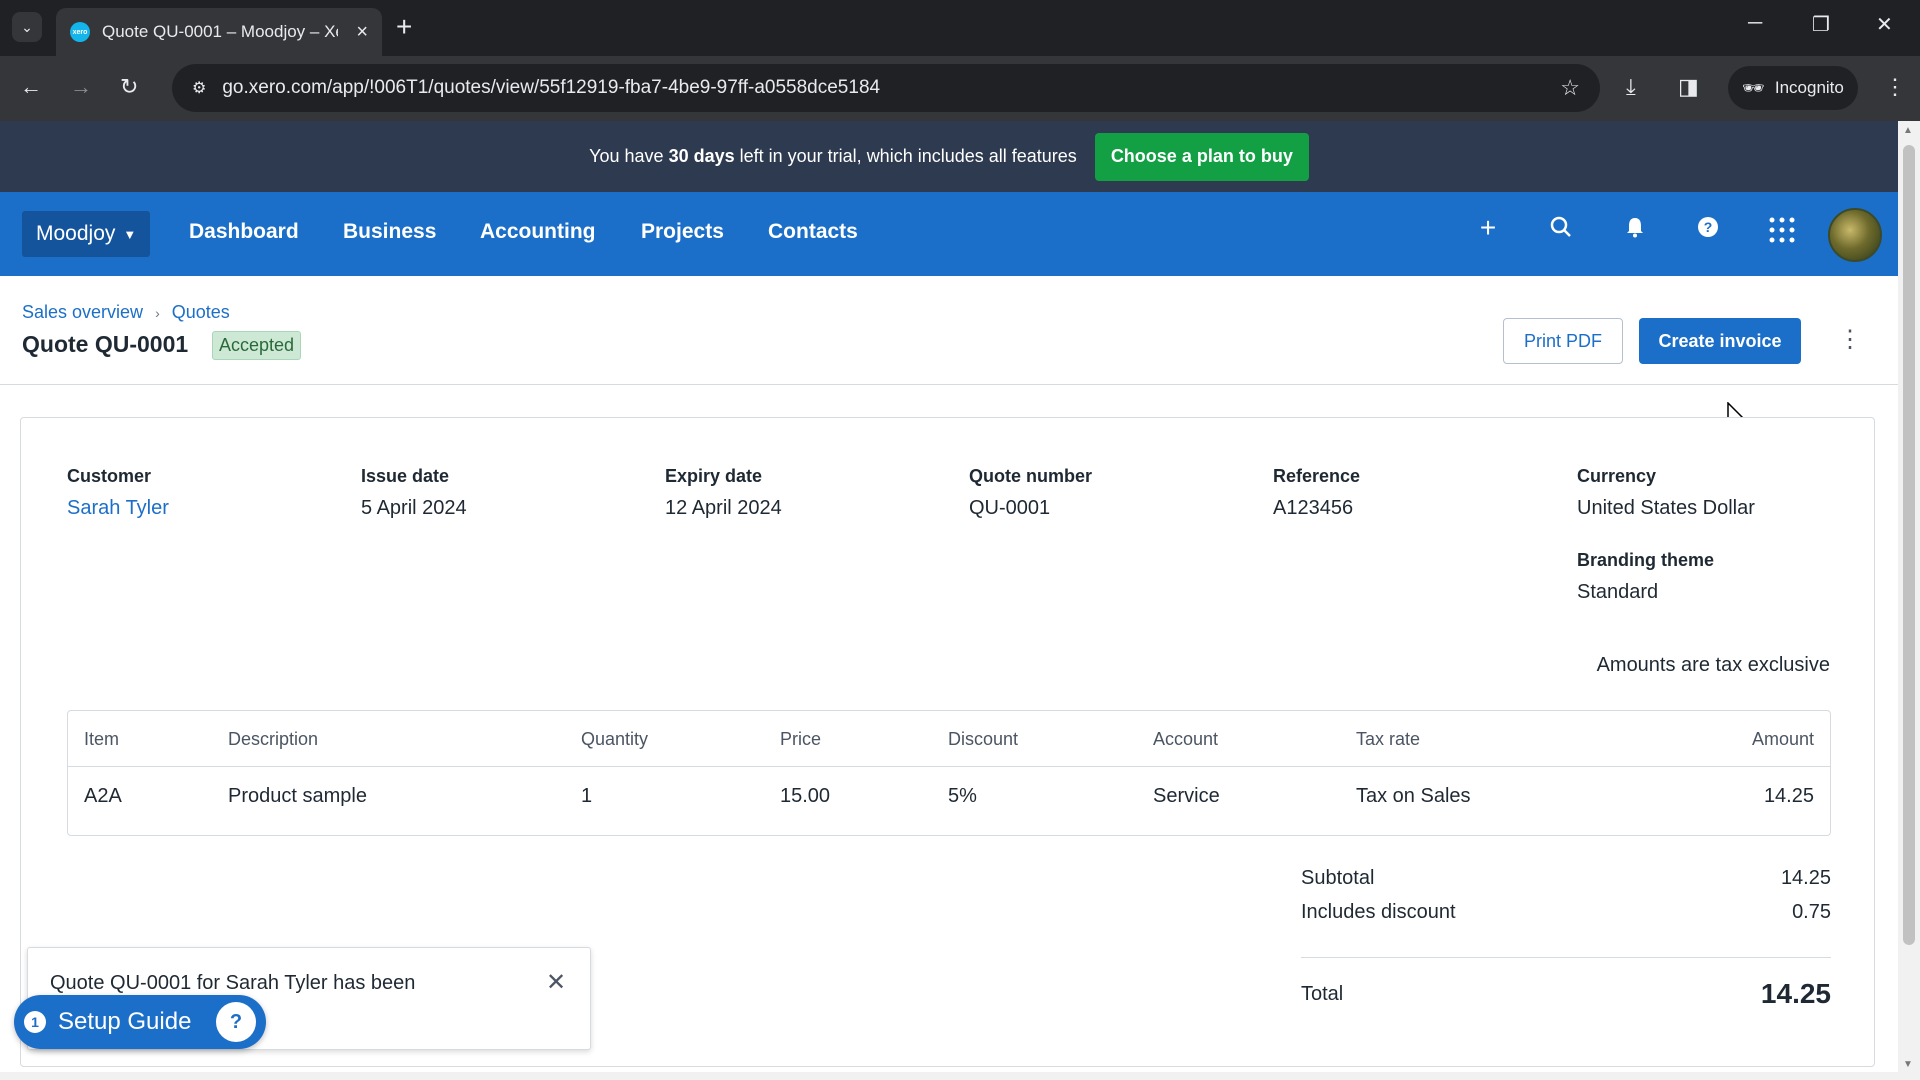  I want to click on caret-down-icon: ▼, so click(130, 234).